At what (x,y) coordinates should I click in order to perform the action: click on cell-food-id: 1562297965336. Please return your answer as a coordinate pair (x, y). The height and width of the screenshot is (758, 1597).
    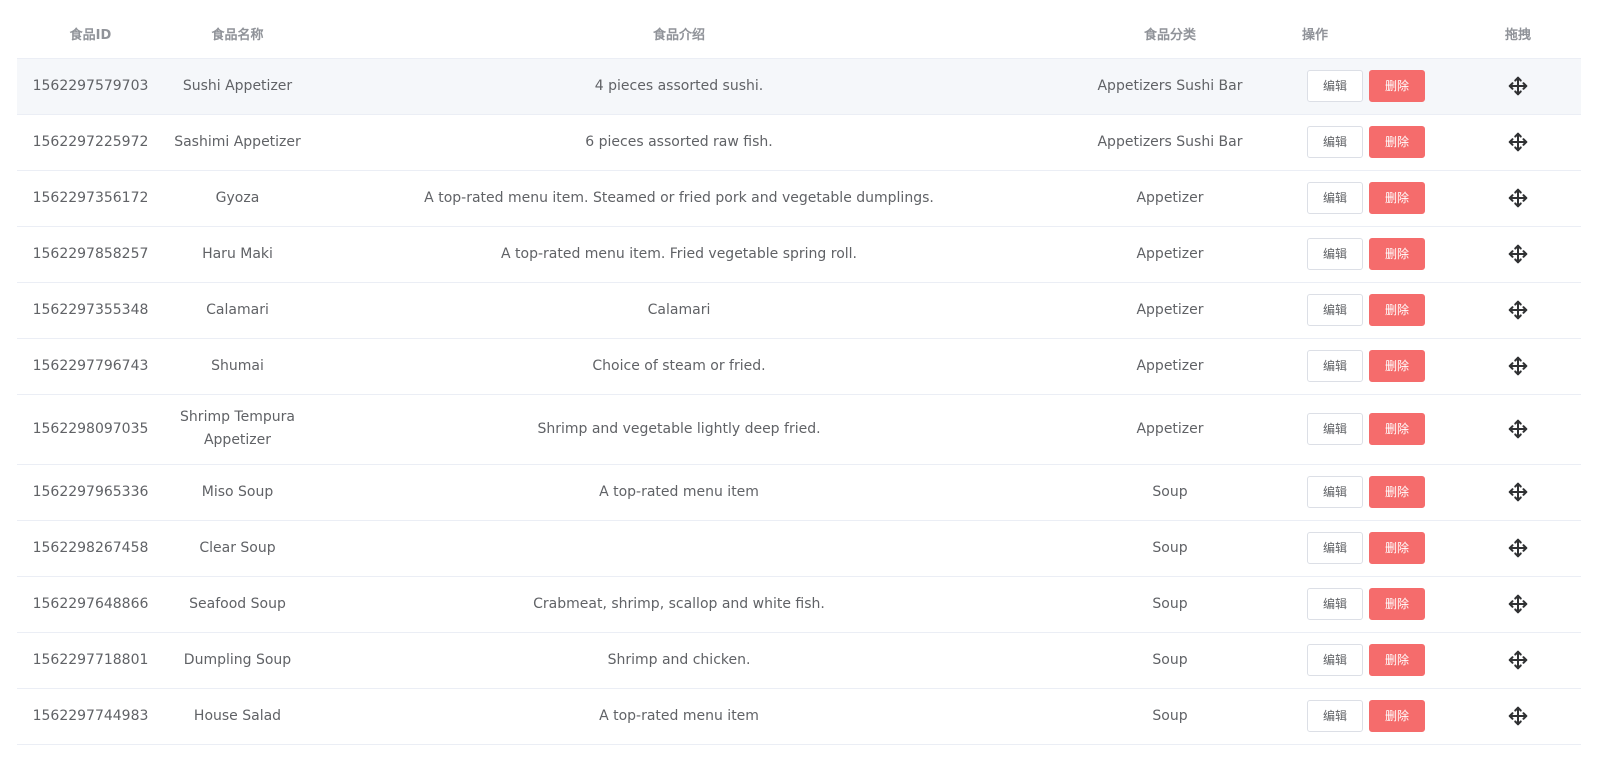
    Looking at the image, I should click on (90, 492).